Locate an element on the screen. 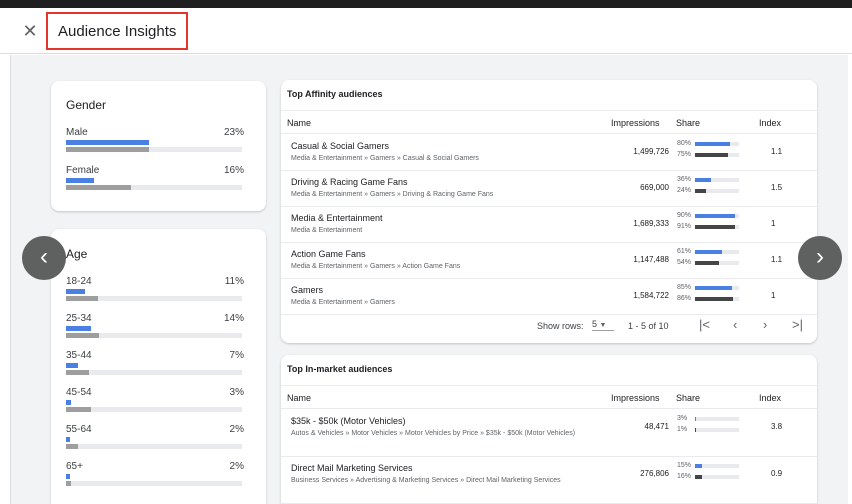 This screenshot has height=504, width=852. share-primary: 3% is located at coordinates (682, 418).